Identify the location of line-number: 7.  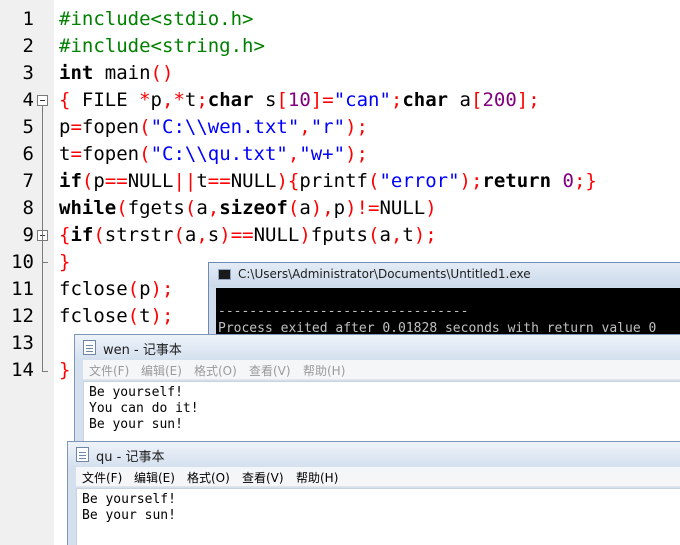
(28, 181).